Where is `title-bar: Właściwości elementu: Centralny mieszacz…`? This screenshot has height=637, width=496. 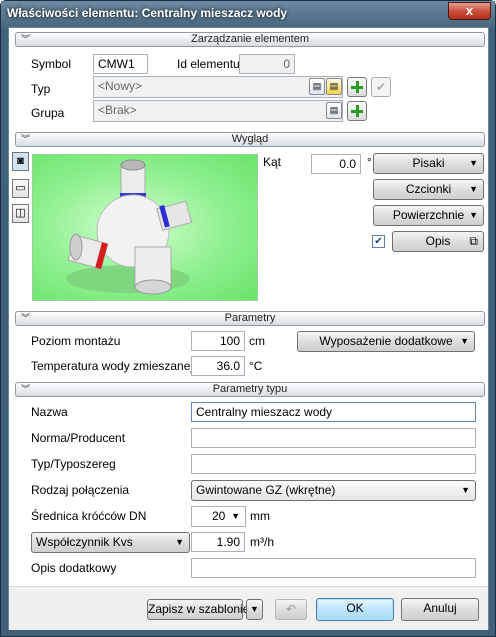 title-bar: Właściwości elementu: Centralny mieszacz… is located at coordinates (248, 14).